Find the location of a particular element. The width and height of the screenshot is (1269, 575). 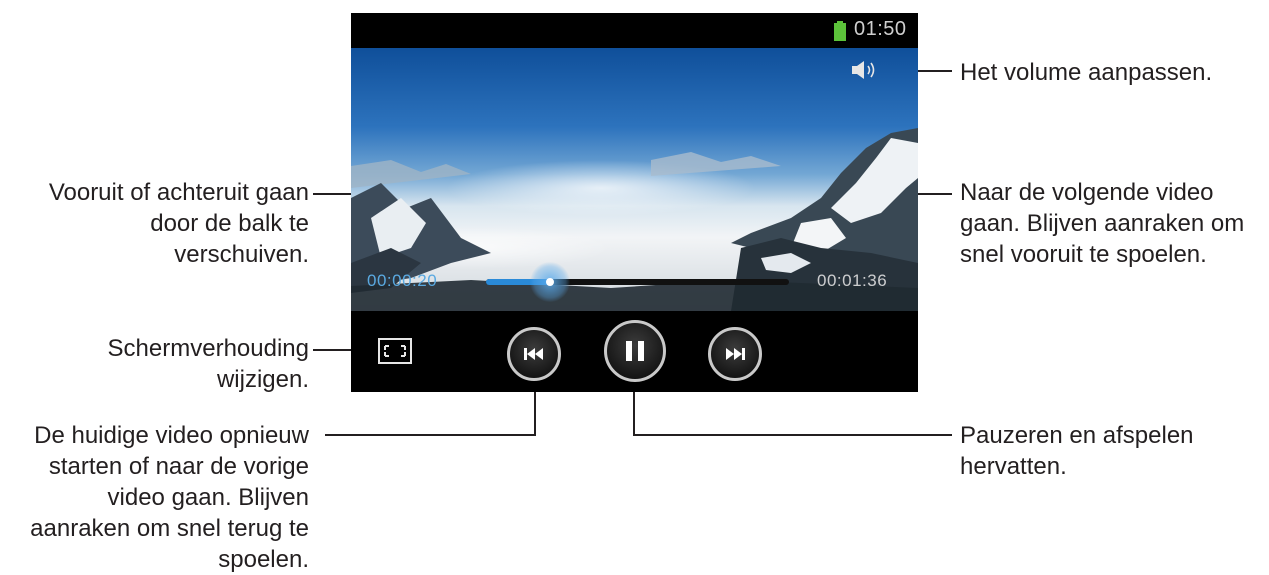

skip-next-icon is located at coordinates (735, 354).